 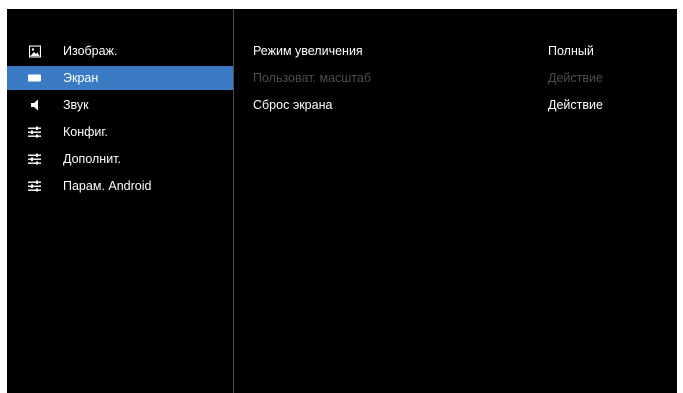 I want to click on setting-value: Полный, so click(x=571, y=51).